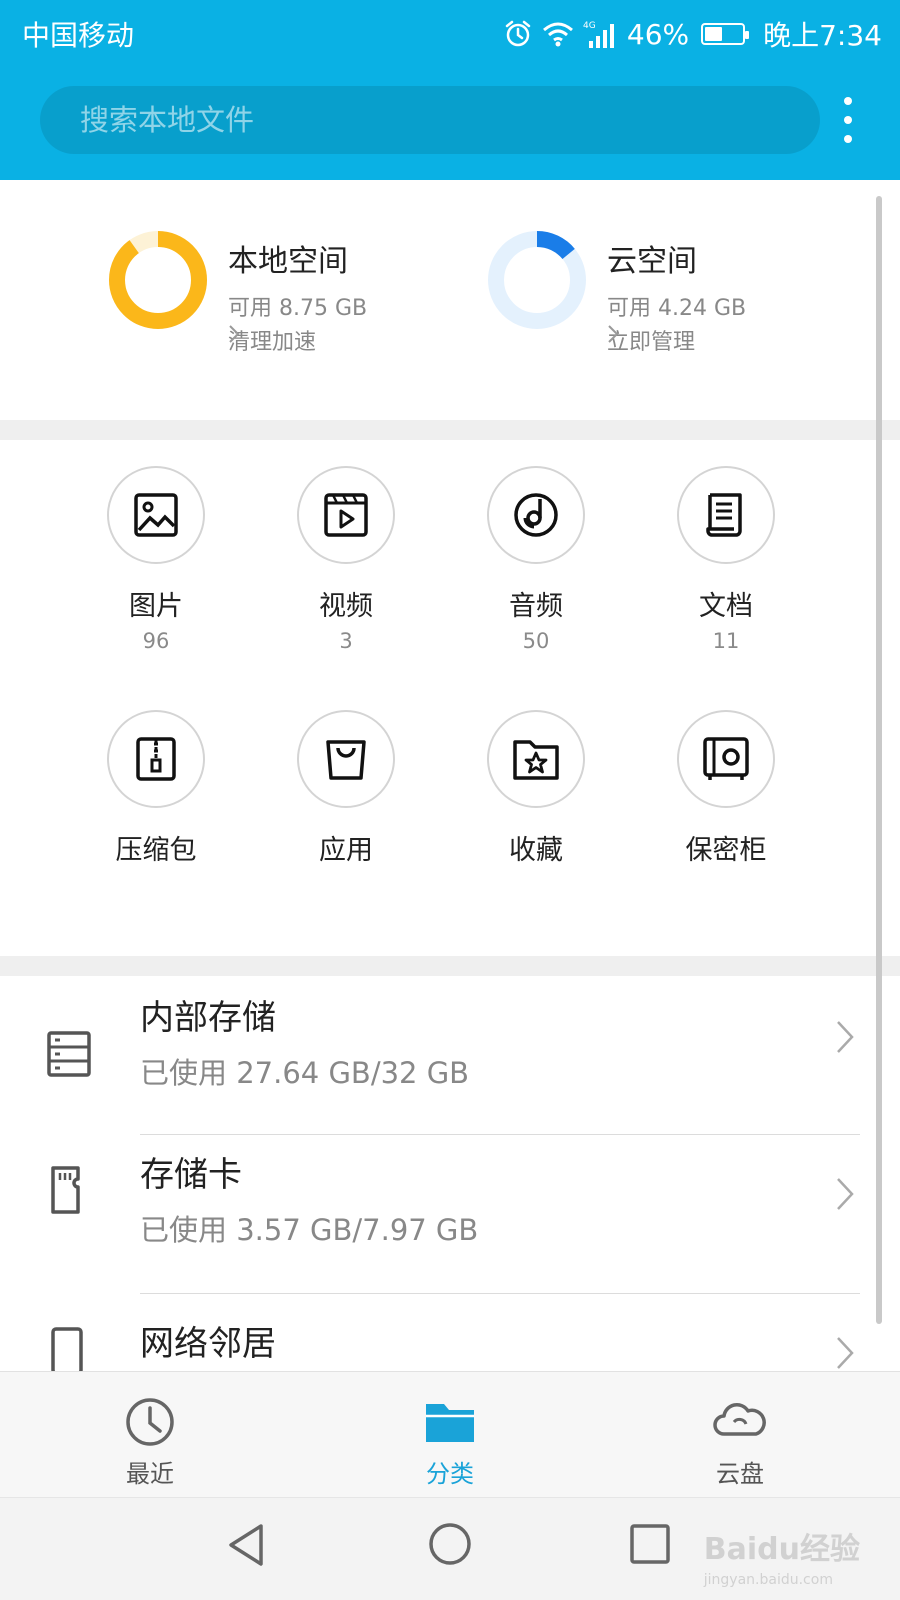  I want to click on category-safe: 保密柜, so click(726, 788).